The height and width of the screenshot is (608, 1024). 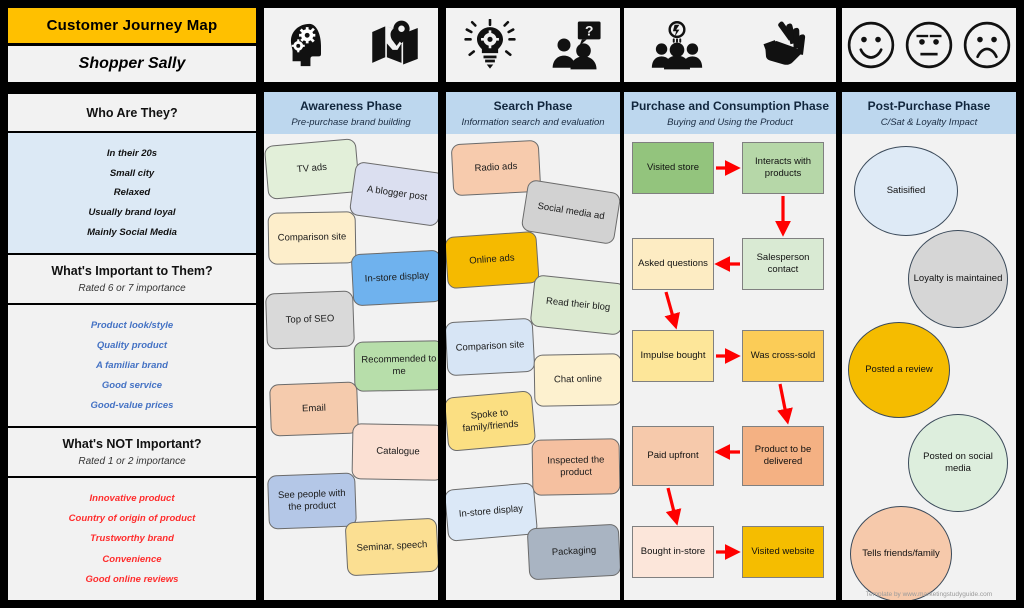 What do you see at coordinates (391, 547) in the screenshot?
I see `sticky-note: Seminar, speech` at bounding box center [391, 547].